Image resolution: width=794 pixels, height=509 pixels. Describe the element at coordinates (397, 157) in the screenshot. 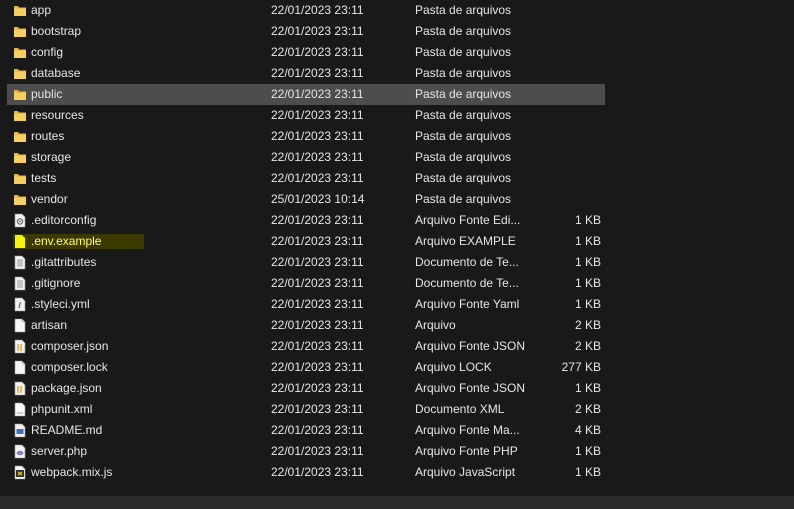

I see `file-row: storage 22/01/2023 23:11 Pasta de arquivos` at that location.